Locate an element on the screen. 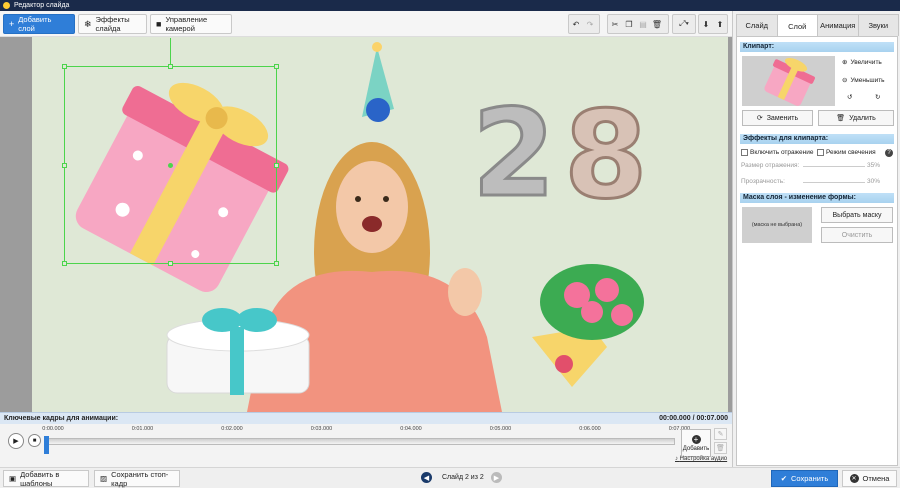  rotate-left-icon: ↺ is located at coordinates (850, 97).